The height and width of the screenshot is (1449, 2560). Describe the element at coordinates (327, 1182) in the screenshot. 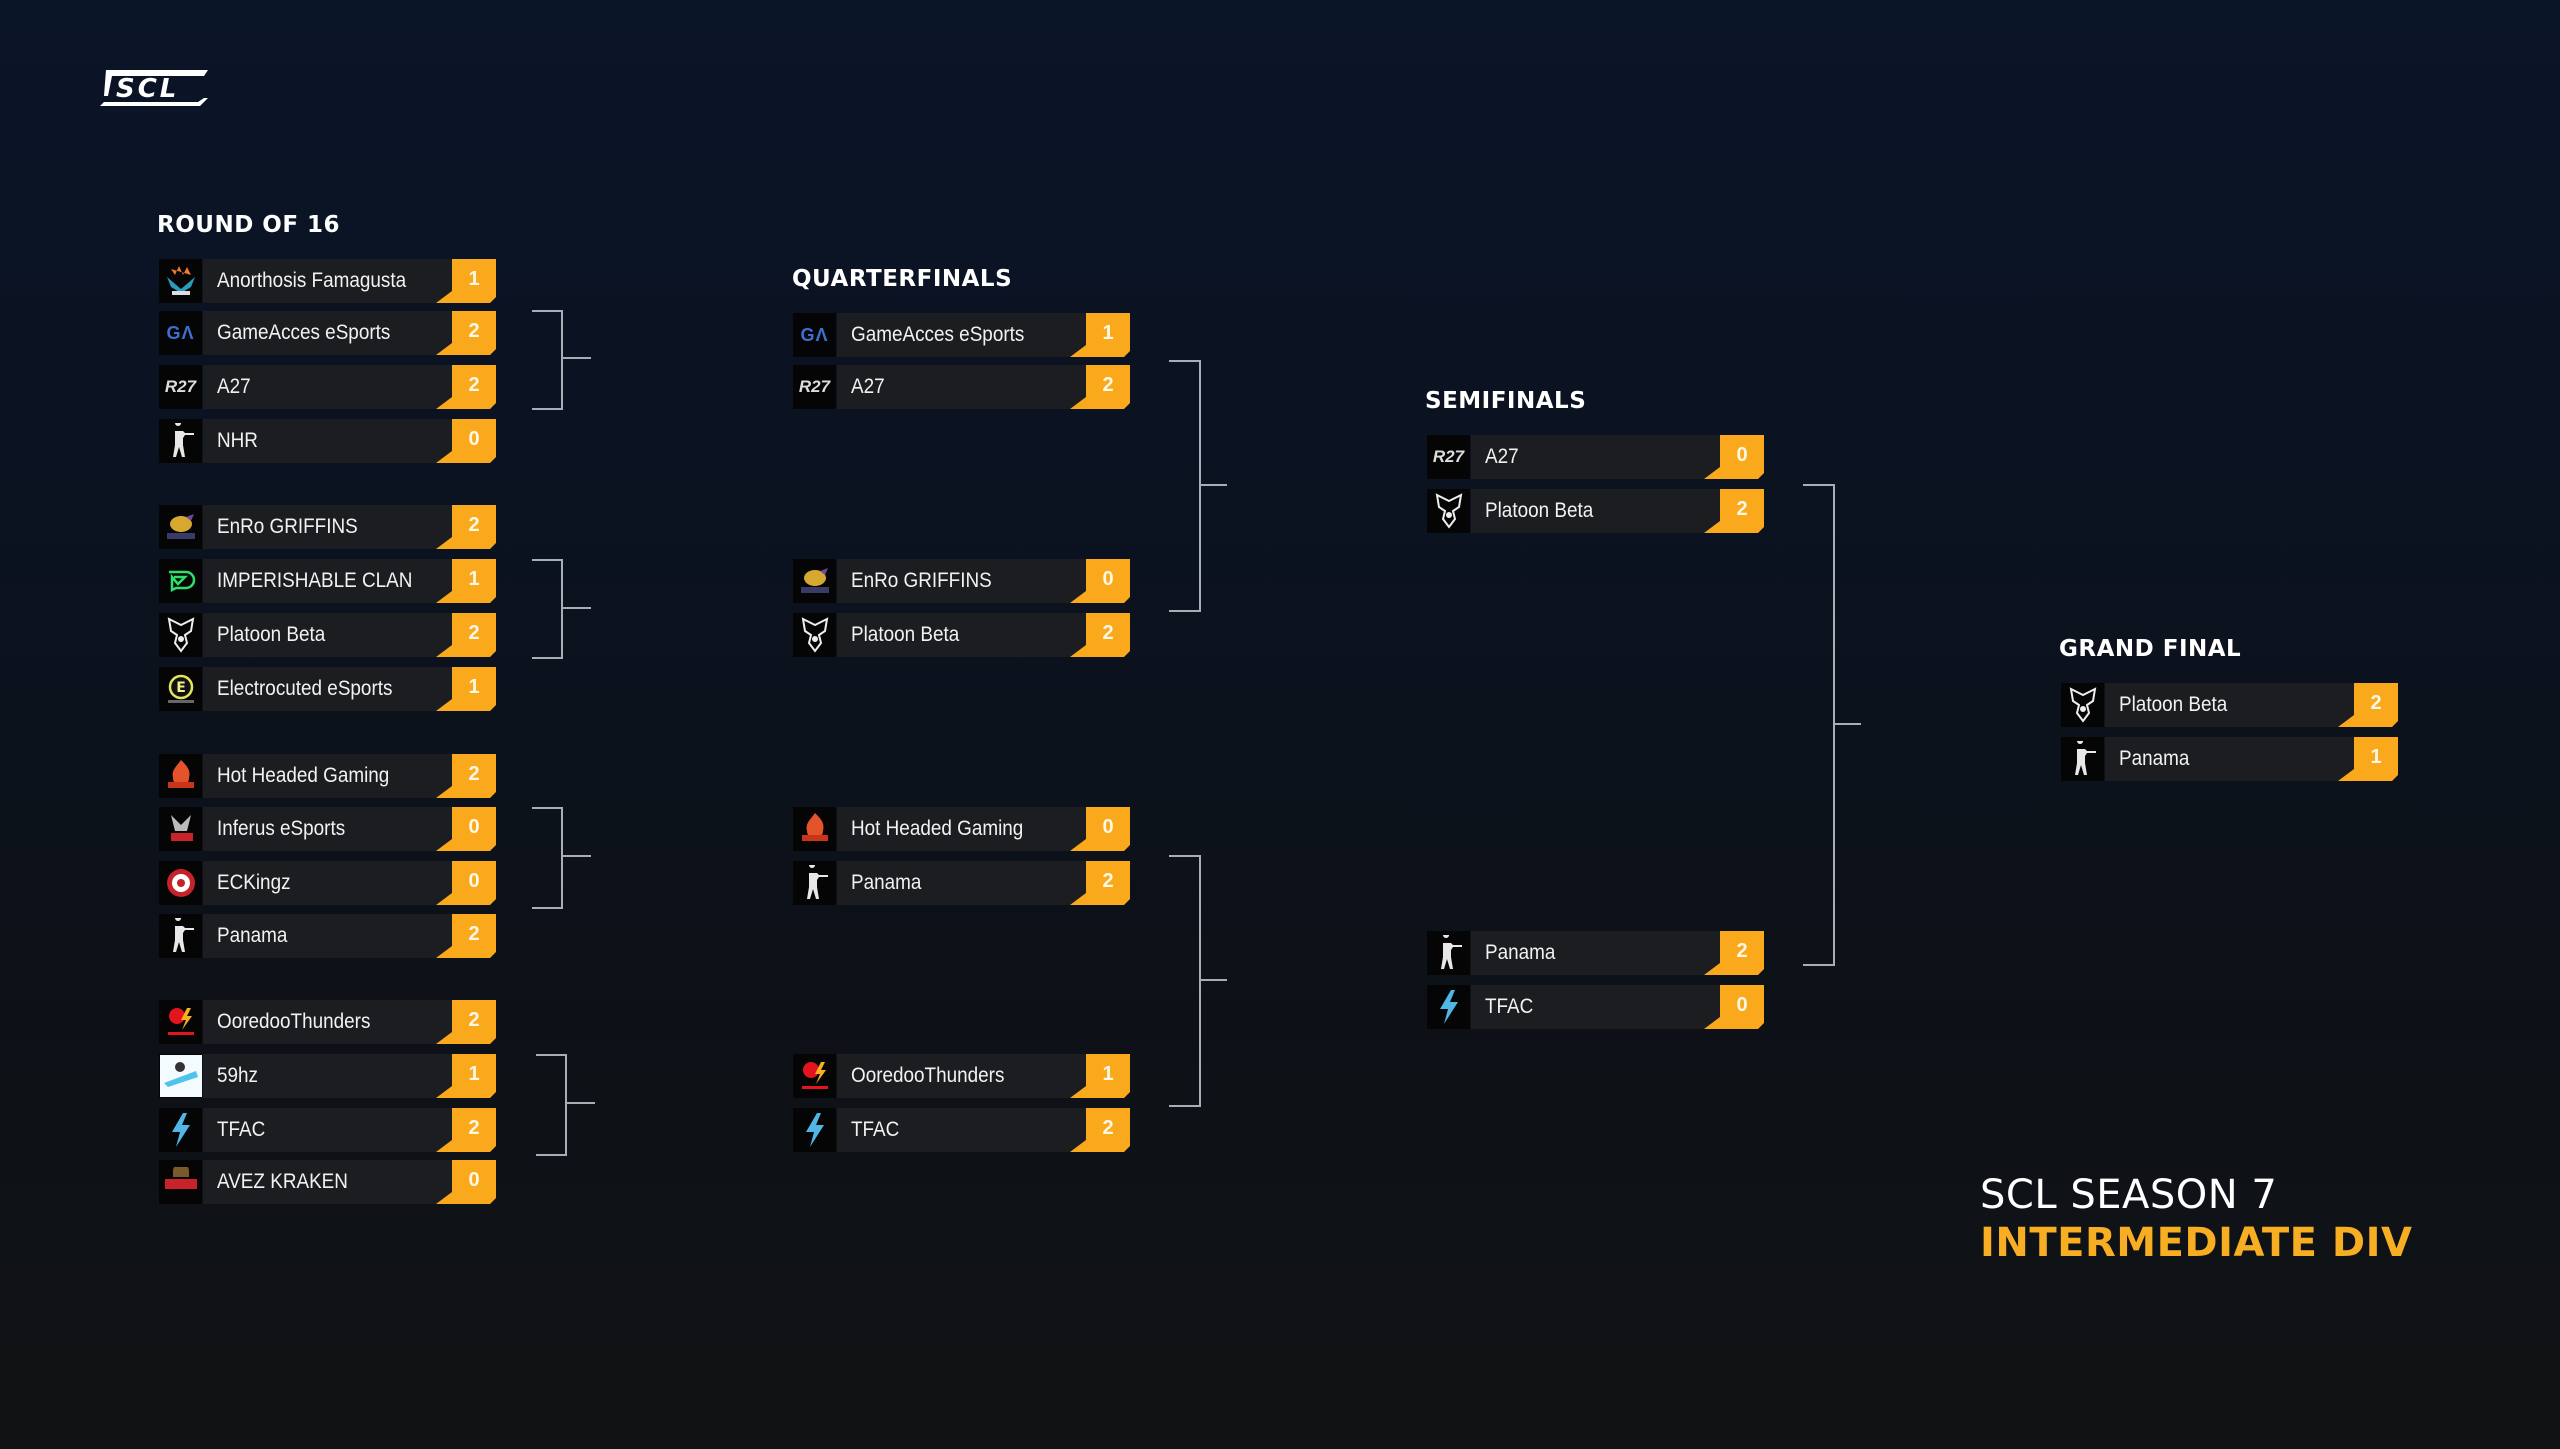

I see `team-row: AVEZ KRAKEN 0` at that location.